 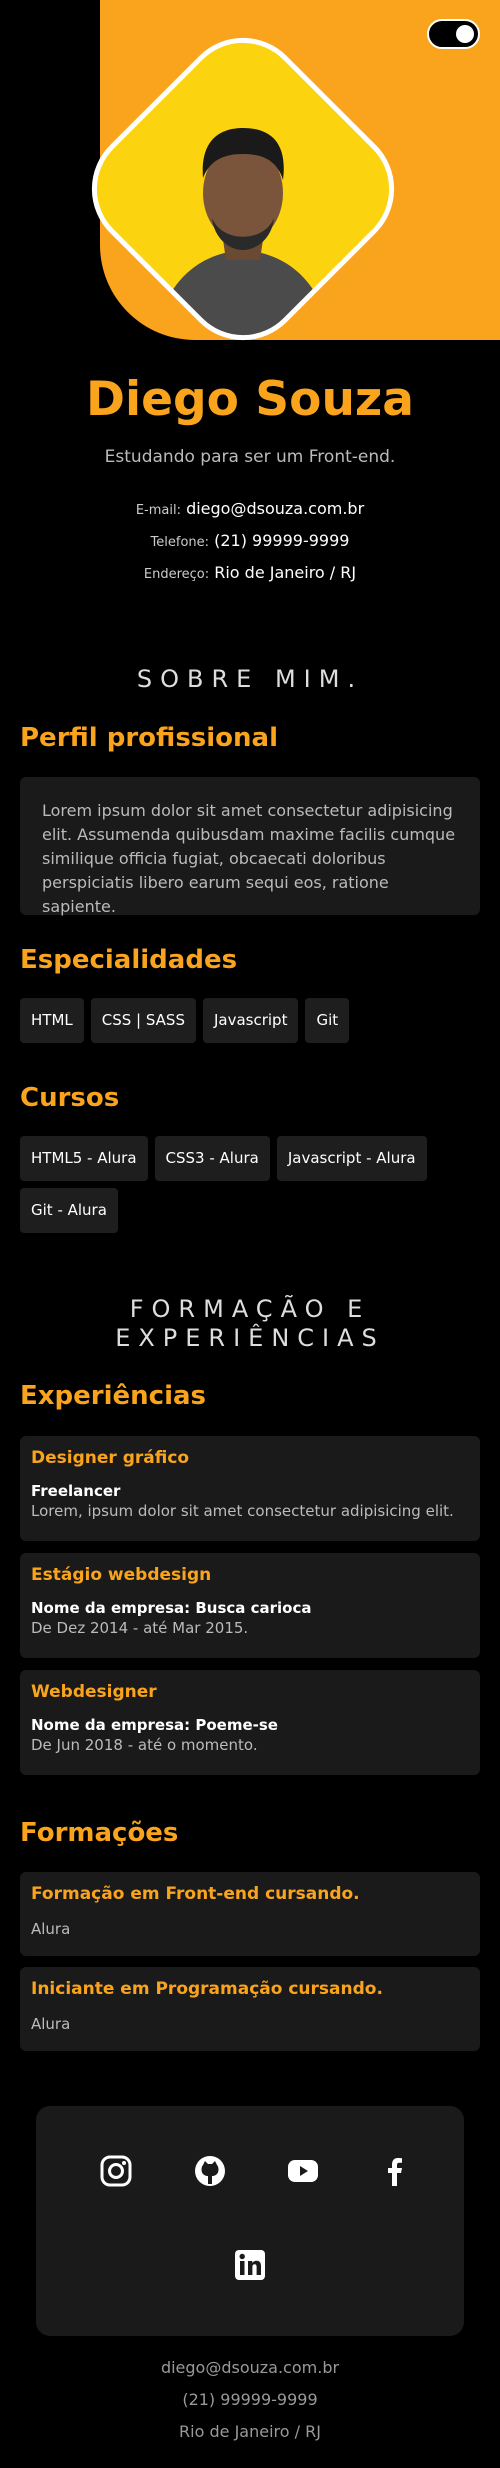 I want to click on profile-name: Diego Souza, so click(x=250, y=399).